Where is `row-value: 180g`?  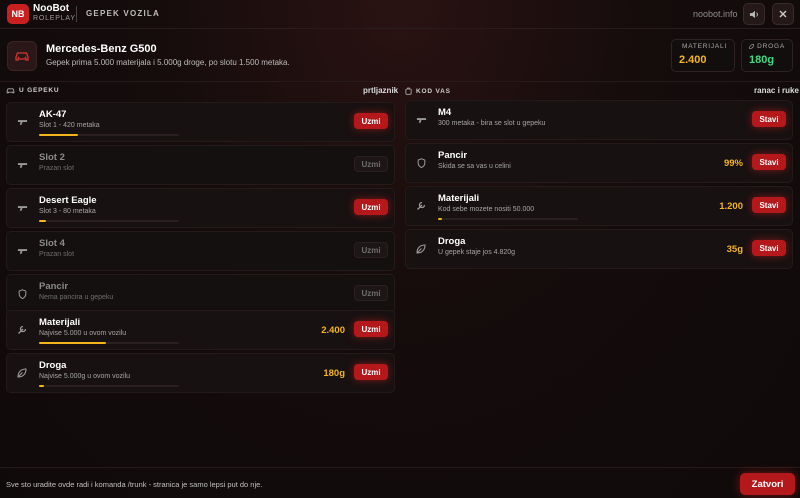 row-value: 180g is located at coordinates (334, 373).